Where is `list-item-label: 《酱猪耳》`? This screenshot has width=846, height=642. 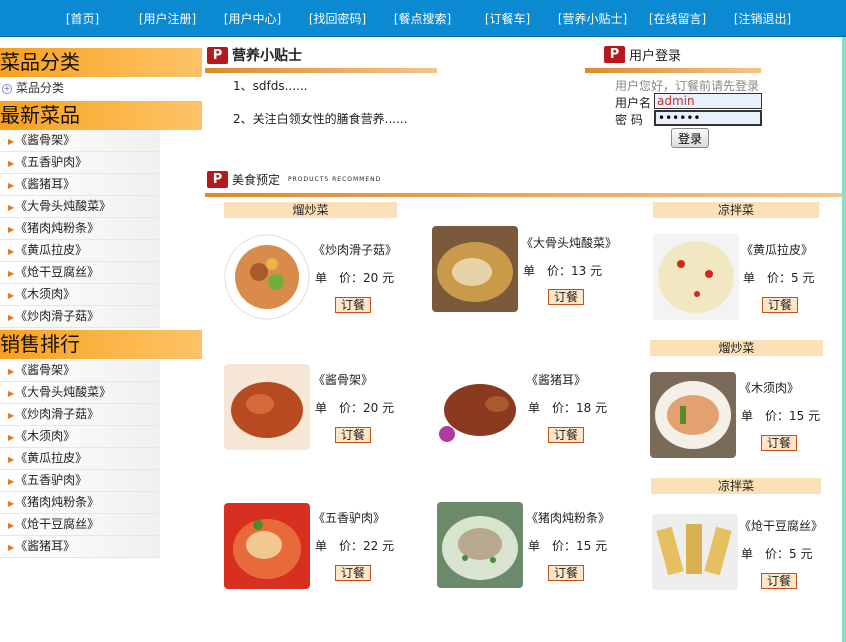 list-item-label: 《酱猪耳》 is located at coordinates (45, 546).